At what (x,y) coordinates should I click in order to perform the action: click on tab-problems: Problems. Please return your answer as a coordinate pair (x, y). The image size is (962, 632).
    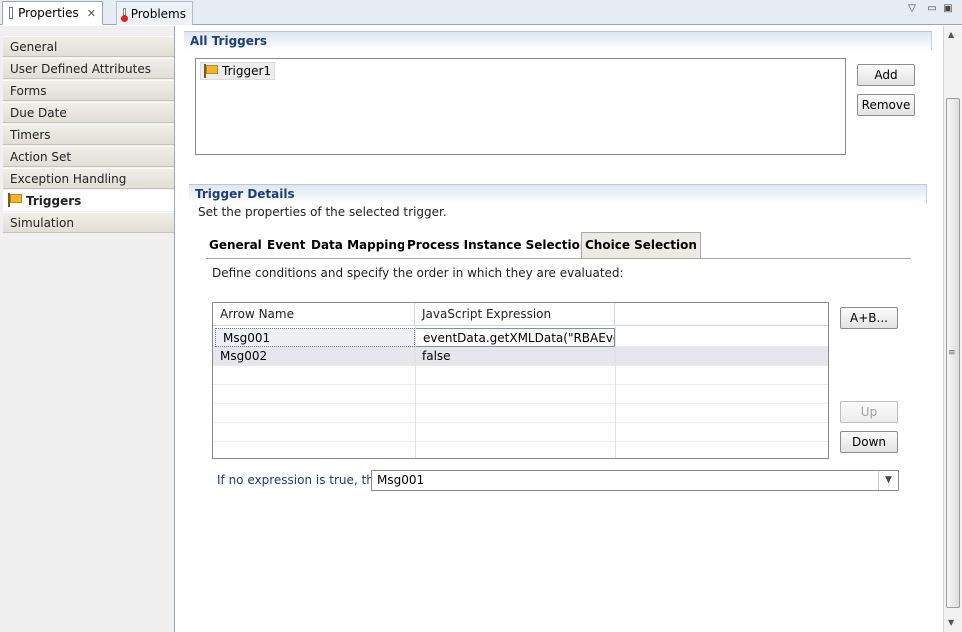
    Looking at the image, I should click on (154, 13).